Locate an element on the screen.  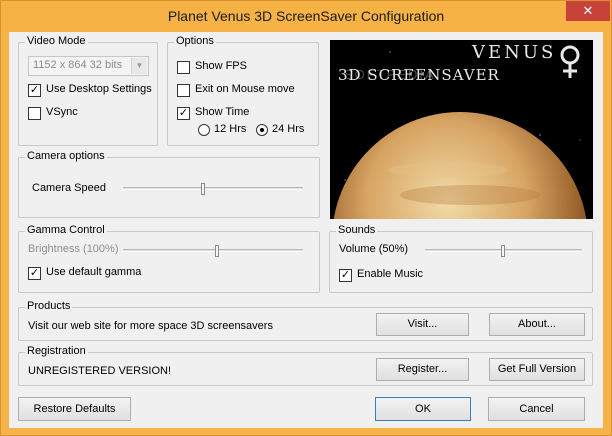
venus-symbol-icon is located at coordinates (570, 61).